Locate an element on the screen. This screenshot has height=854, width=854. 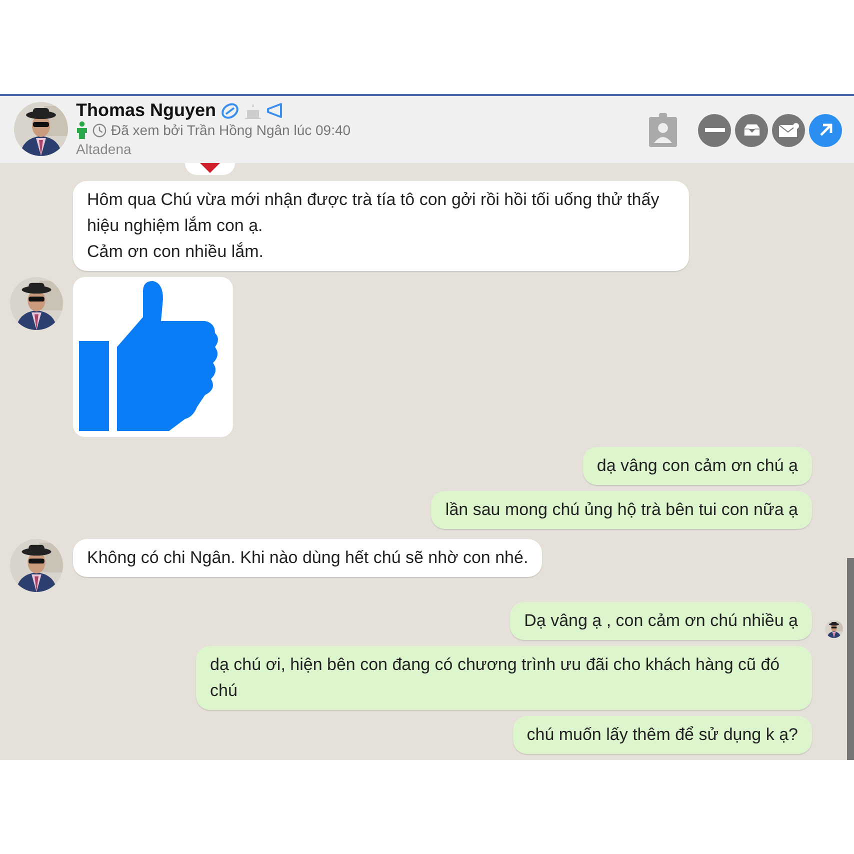
contact-card-icon is located at coordinates (663, 130).